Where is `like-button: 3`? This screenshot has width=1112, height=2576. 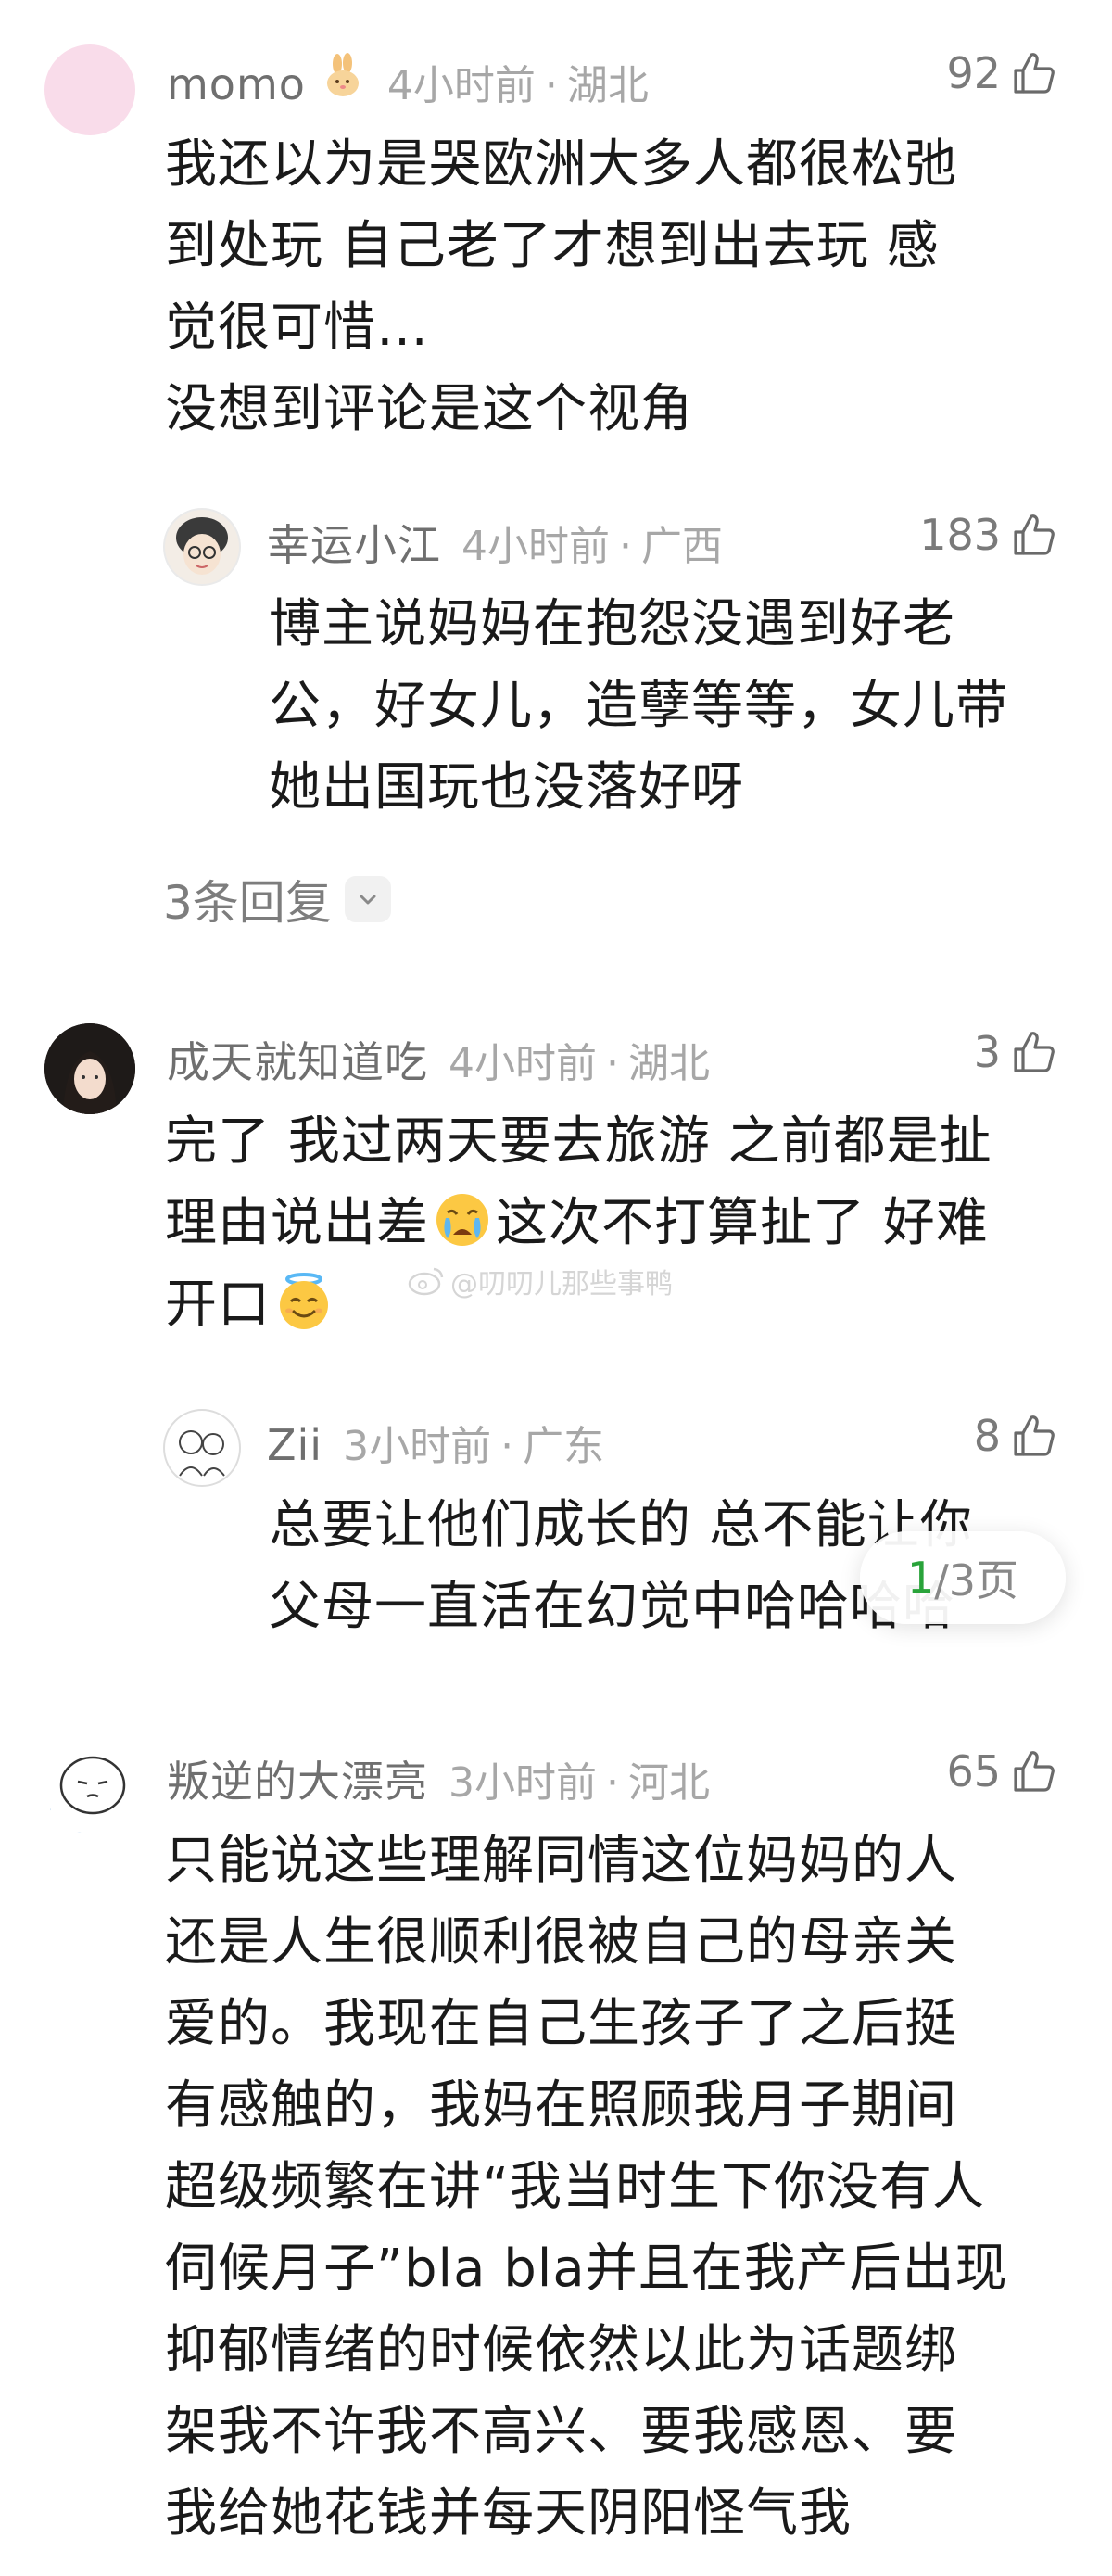 like-button: 3 is located at coordinates (1015, 1052).